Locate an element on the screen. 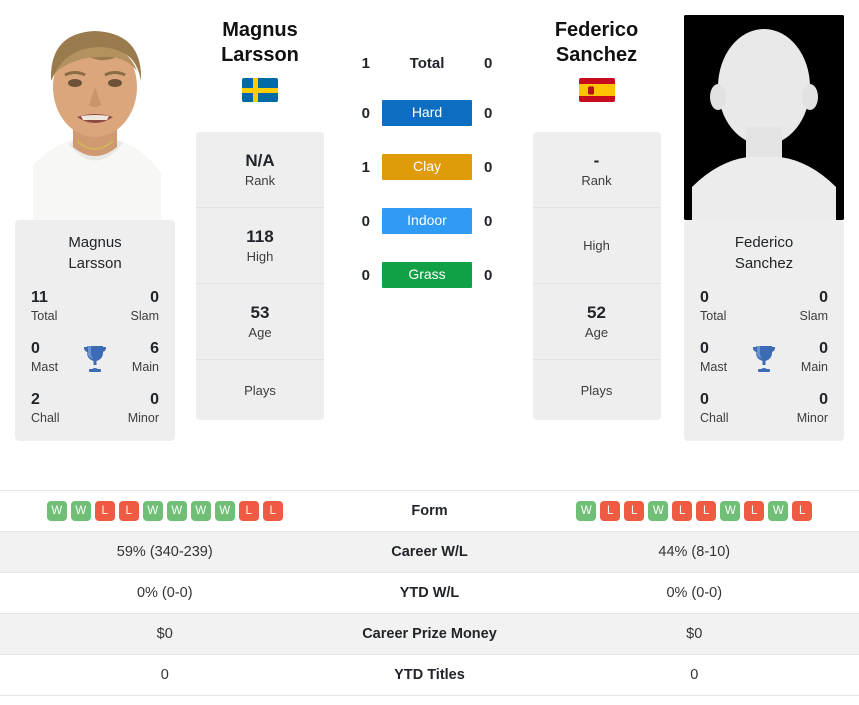  left-stat-plays: Plays is located at coordinates (260, 390).